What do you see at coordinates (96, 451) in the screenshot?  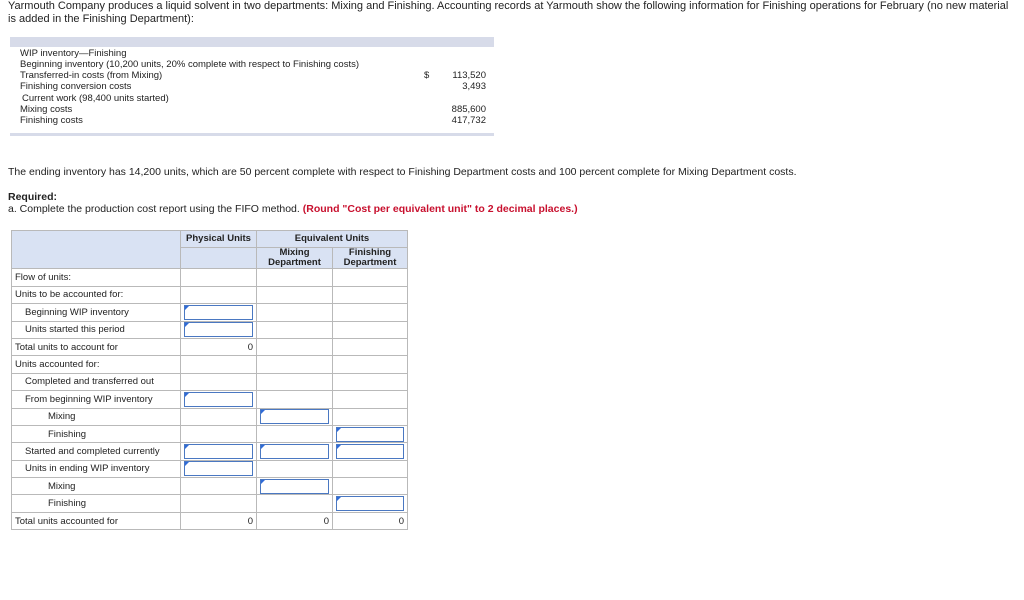 I see `row-label: Started and completed currently` at bounding box center [96, 451].